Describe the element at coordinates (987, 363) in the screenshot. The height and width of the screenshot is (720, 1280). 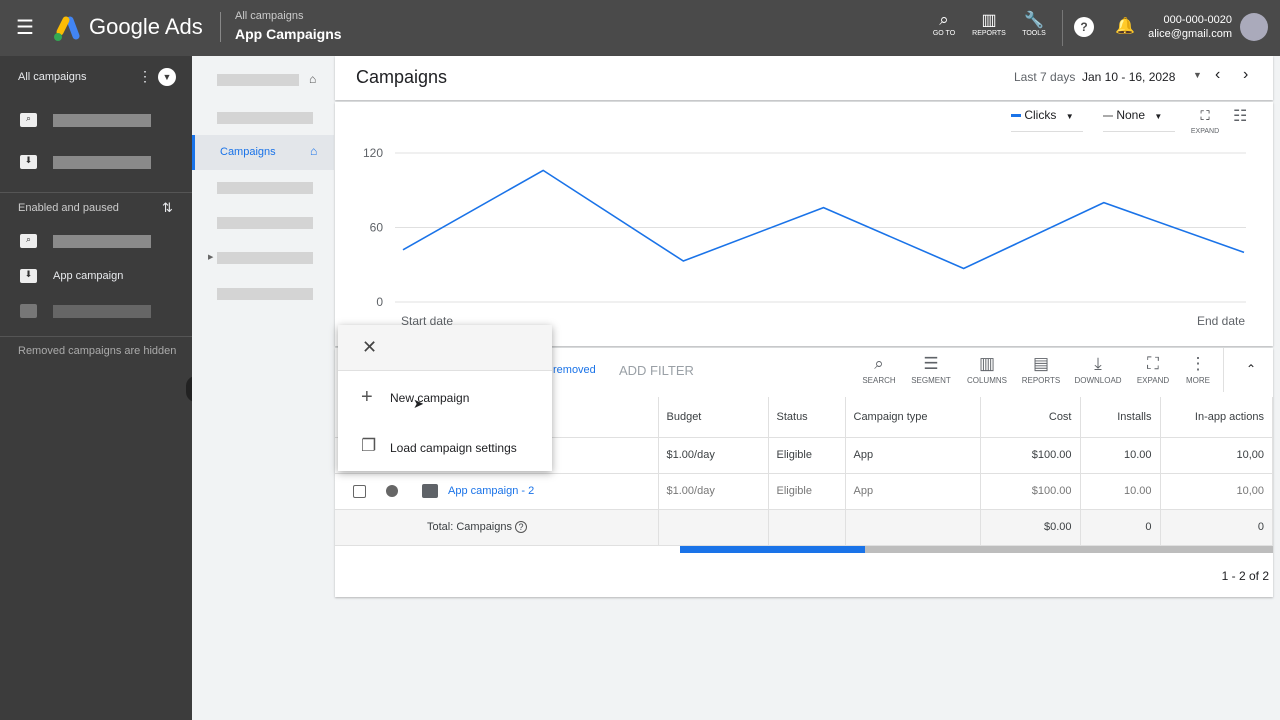
I see `columns-icon: ▥` at that location.